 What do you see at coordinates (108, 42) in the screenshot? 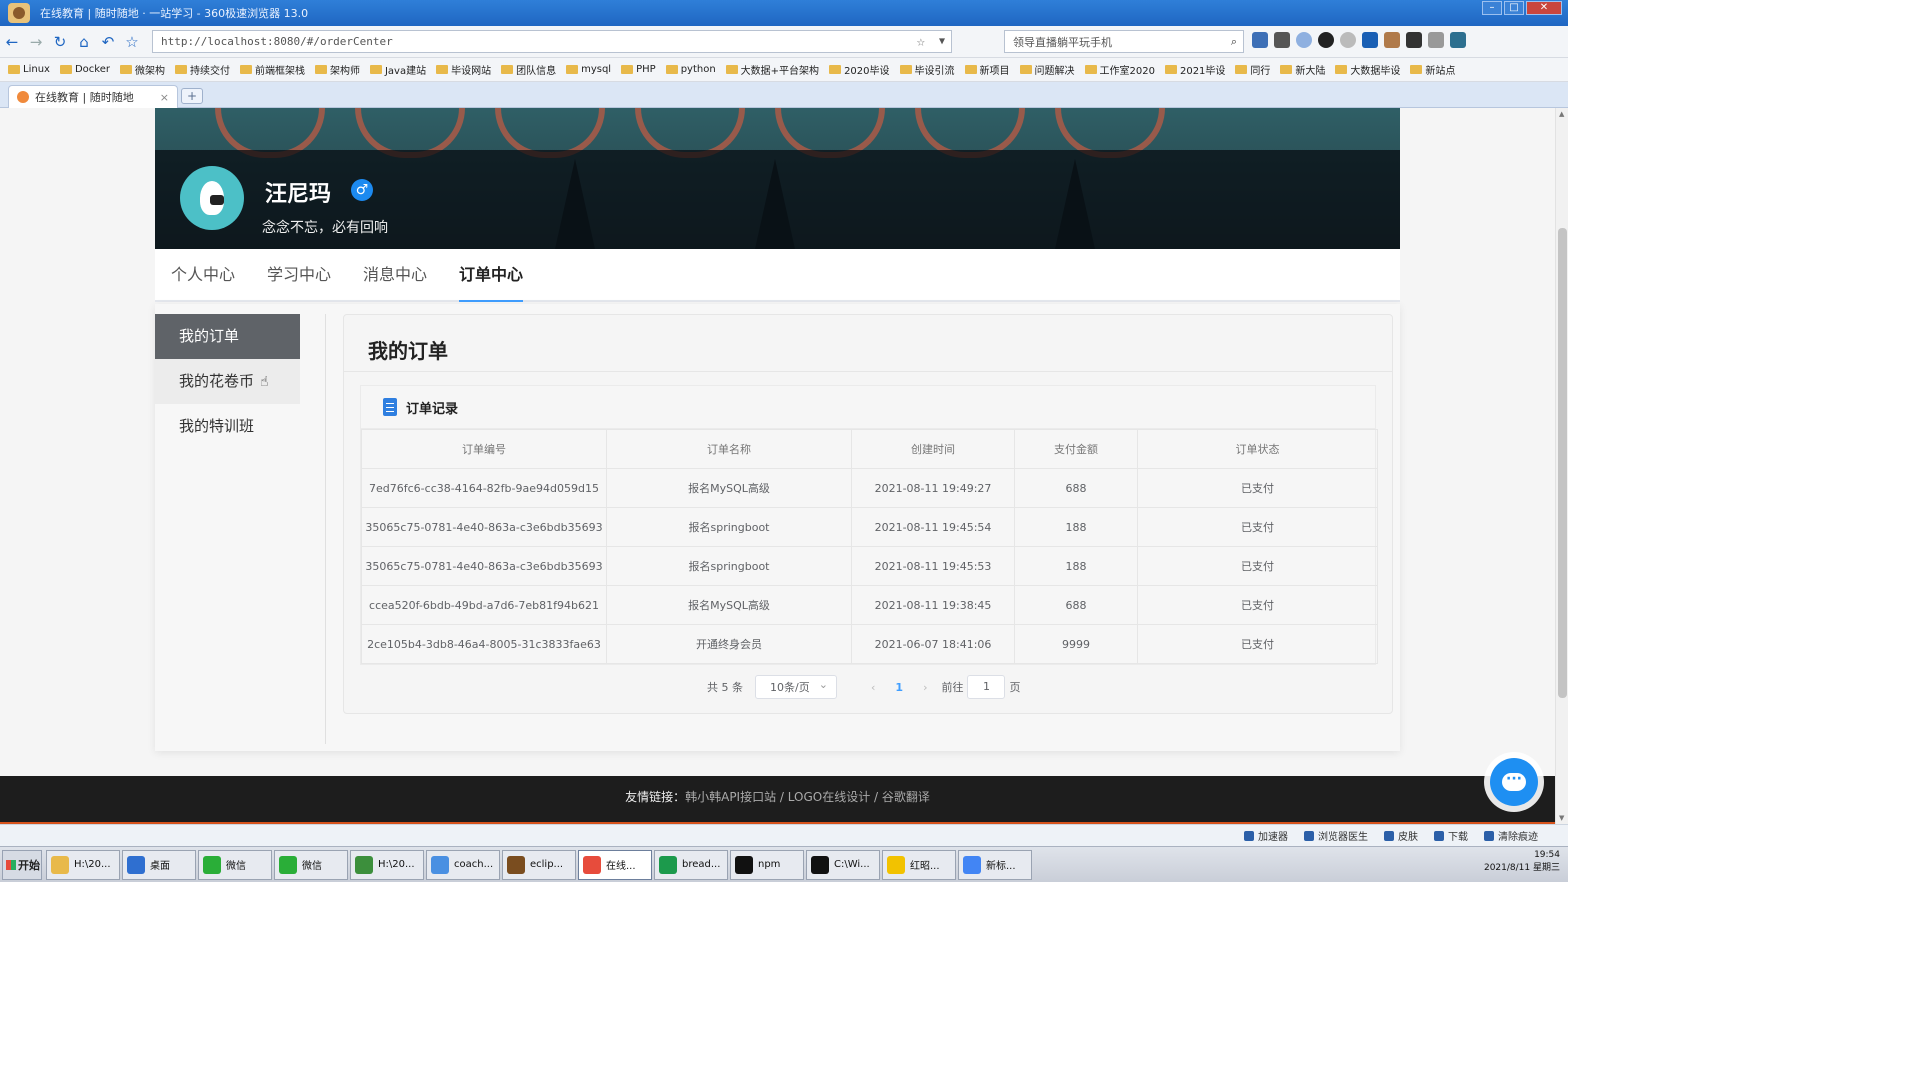
I see `undo-icon: ↶` at bounding box center [108, 42].